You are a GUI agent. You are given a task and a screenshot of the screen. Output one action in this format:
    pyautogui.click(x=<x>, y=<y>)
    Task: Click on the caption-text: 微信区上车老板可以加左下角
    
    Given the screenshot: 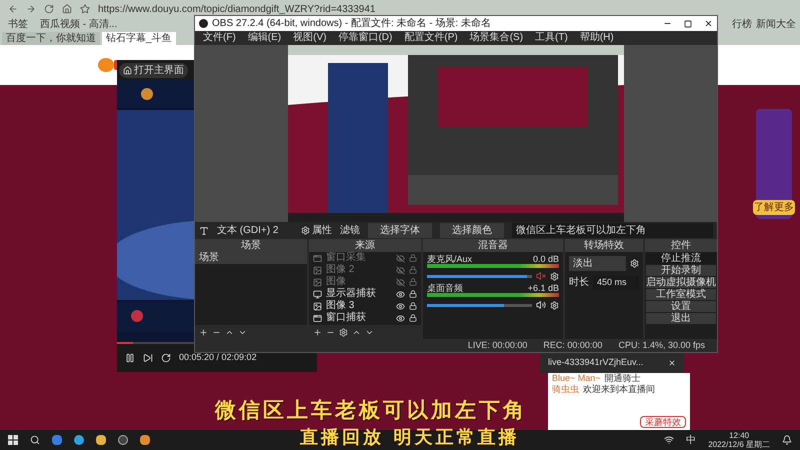 What is the action you would take?
    pyautogui.click(x=371, y=410)
    